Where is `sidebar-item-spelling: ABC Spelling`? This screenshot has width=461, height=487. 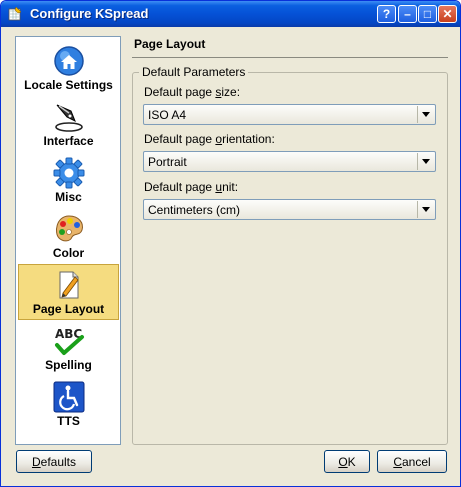 sidebar-item-spelling: ABC Spelling is located at coordinates (68, 349).